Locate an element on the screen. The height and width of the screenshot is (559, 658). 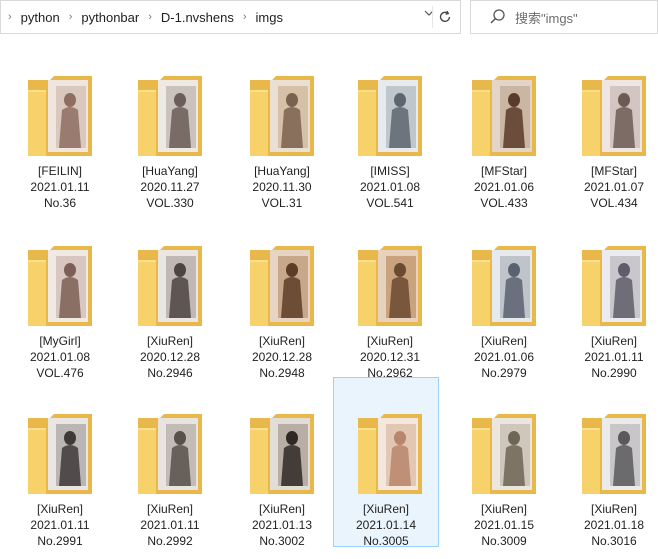
folder-item: [XiuRen] 2021.01.14 No.3005 is located at coordinates (386, 462).